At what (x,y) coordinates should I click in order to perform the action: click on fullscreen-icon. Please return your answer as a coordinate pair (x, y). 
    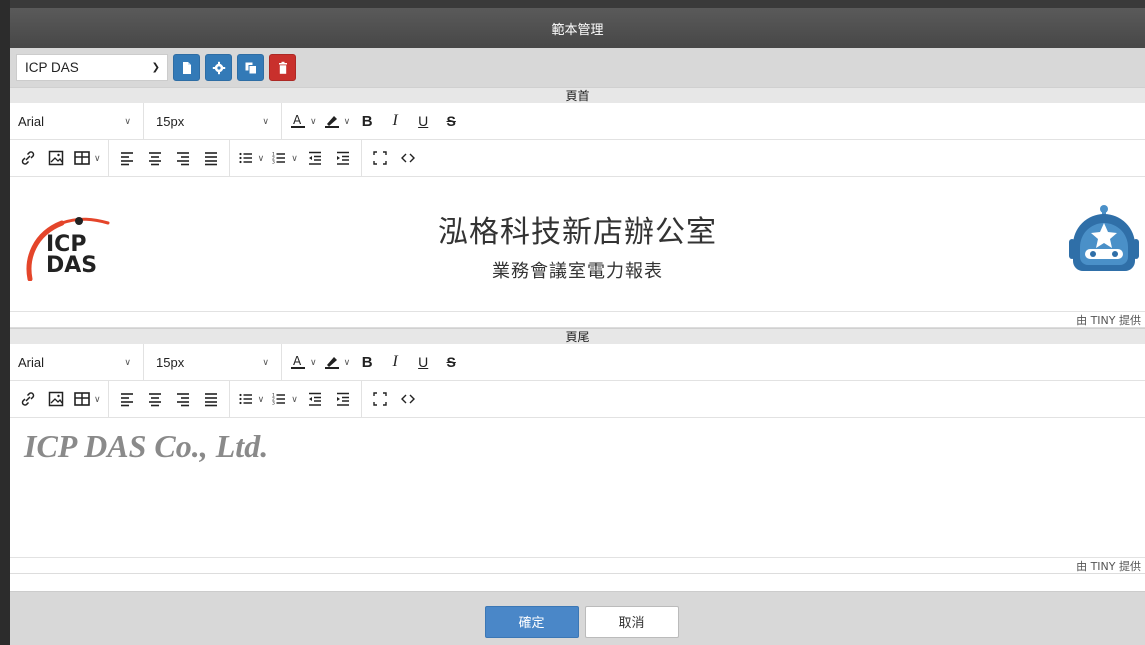
    Looking at the image, I should click on (380, 158).